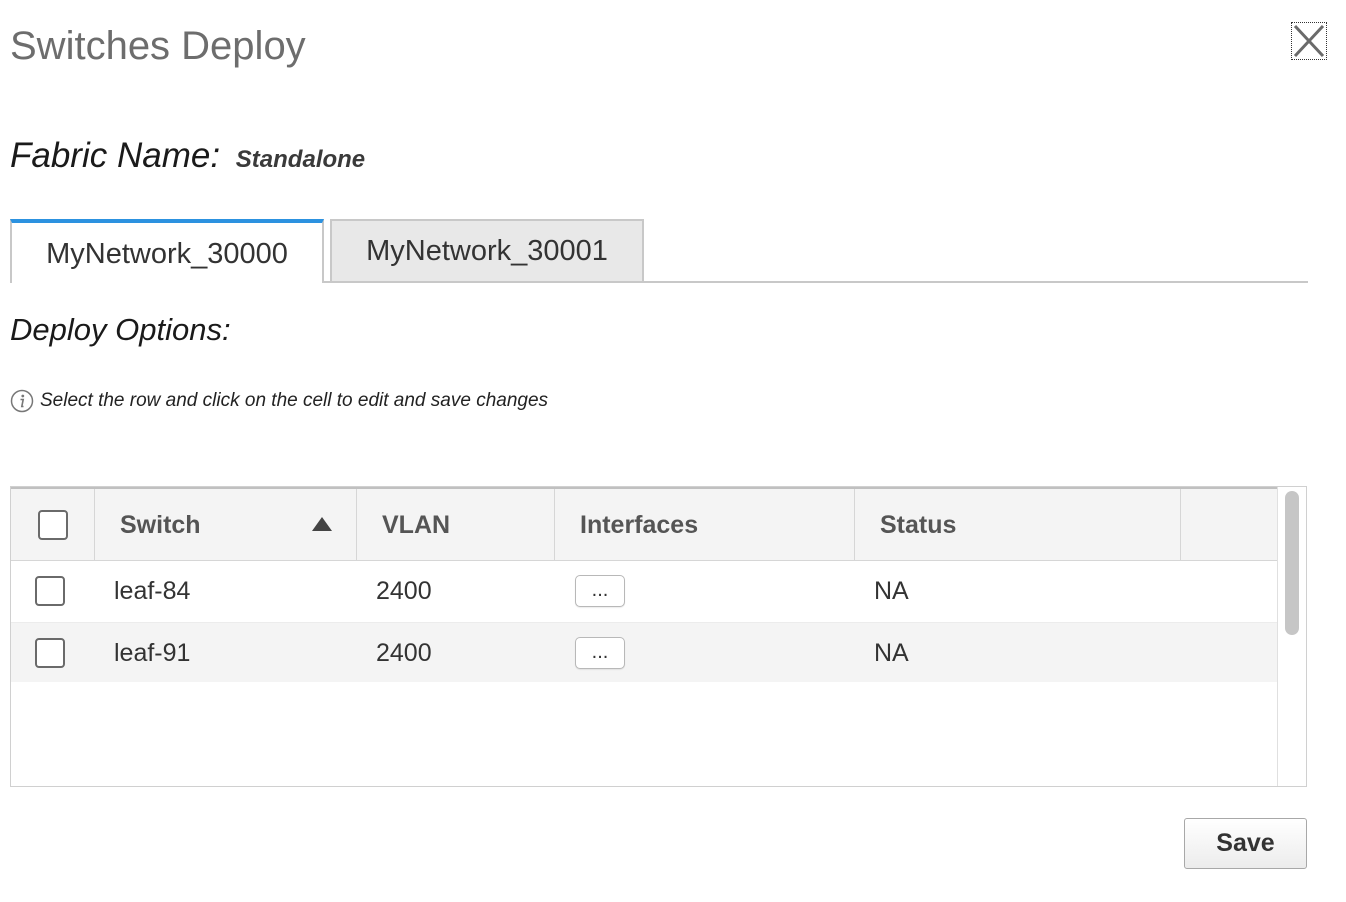 This screenshot has width=1346, height=902. What do you see at coordinates (22, 401) in the screenshot?
I see `info-icon` at bounding box center [22, 401].